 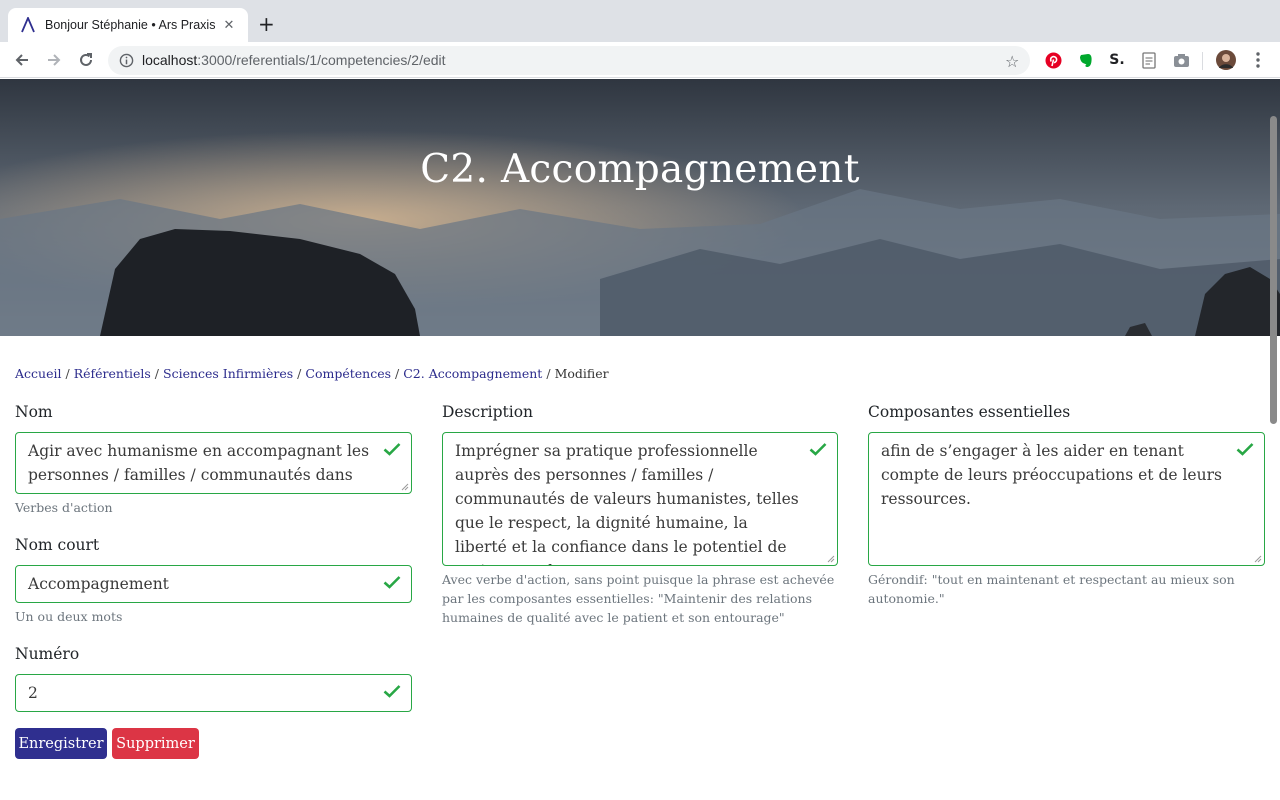 I want to click on pinterest-icon, so click(x=1053, y=60).